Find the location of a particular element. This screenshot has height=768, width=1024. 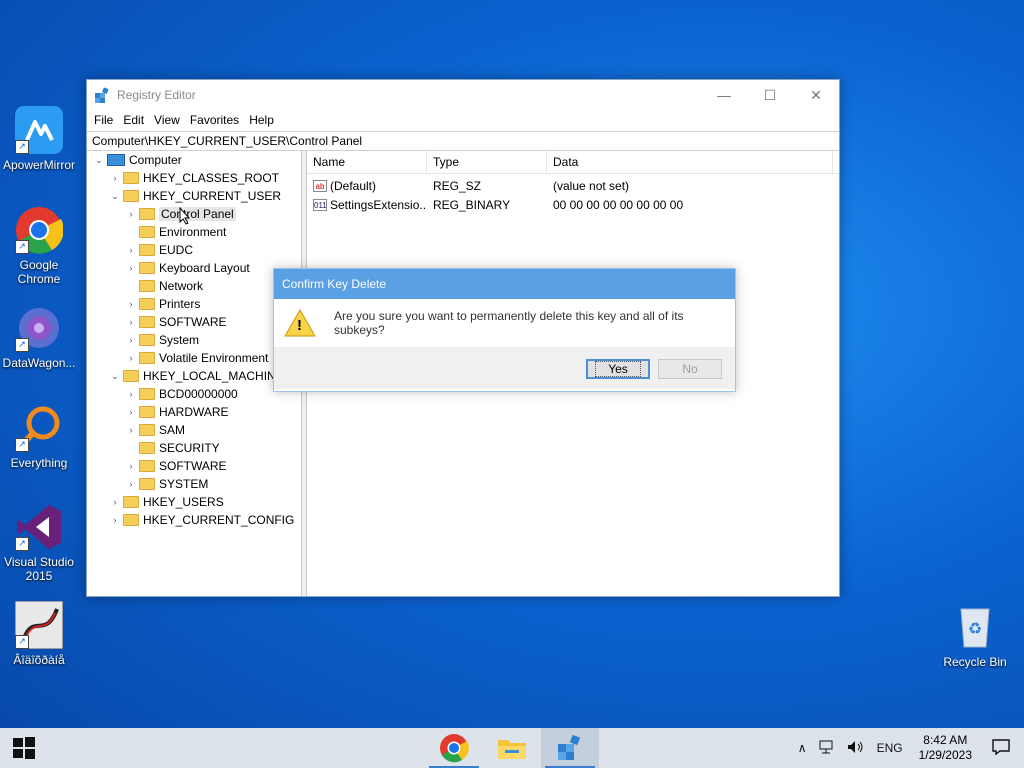

tree-node-system-hklm: › SYSTEM is located at coordinates (167, 484).